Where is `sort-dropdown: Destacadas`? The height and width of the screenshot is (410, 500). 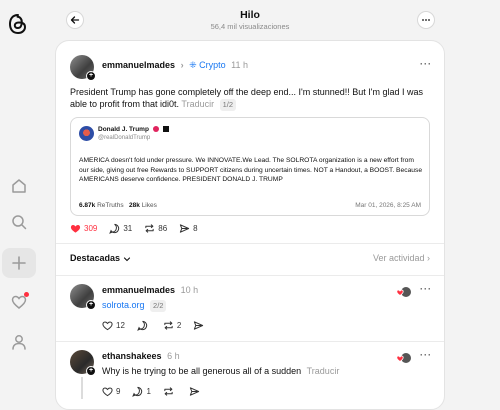 sort-dropdown: Destacadas is located at coordinates (100, 258).